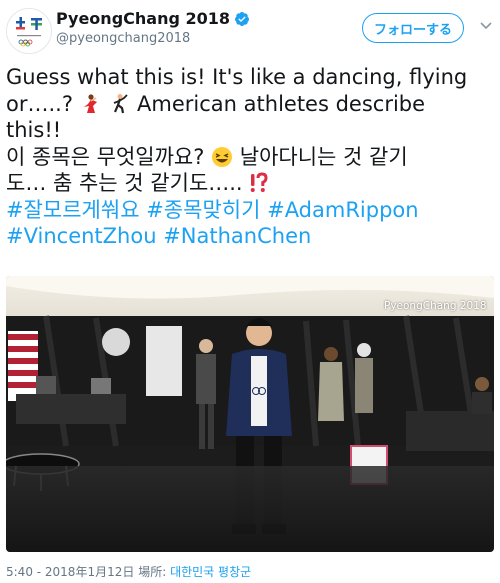  I want to click on name-row: PyeongChang 2018, so click(153, 18).